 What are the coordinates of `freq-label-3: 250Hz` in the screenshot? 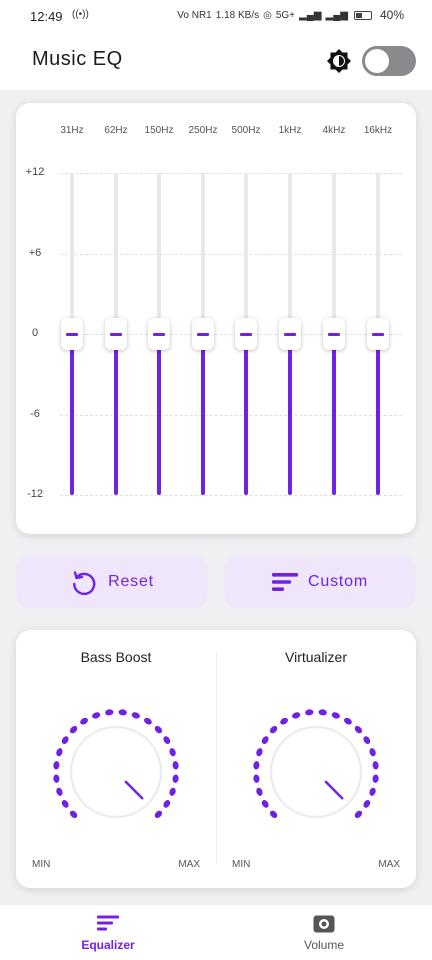 It's located at (203, 130).